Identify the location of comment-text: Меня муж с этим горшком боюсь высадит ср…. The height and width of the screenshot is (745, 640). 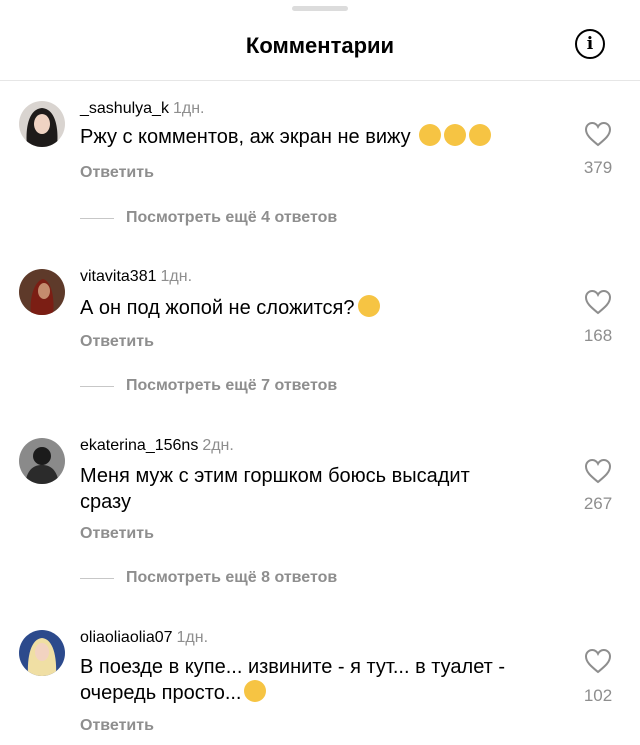
(275, 489).